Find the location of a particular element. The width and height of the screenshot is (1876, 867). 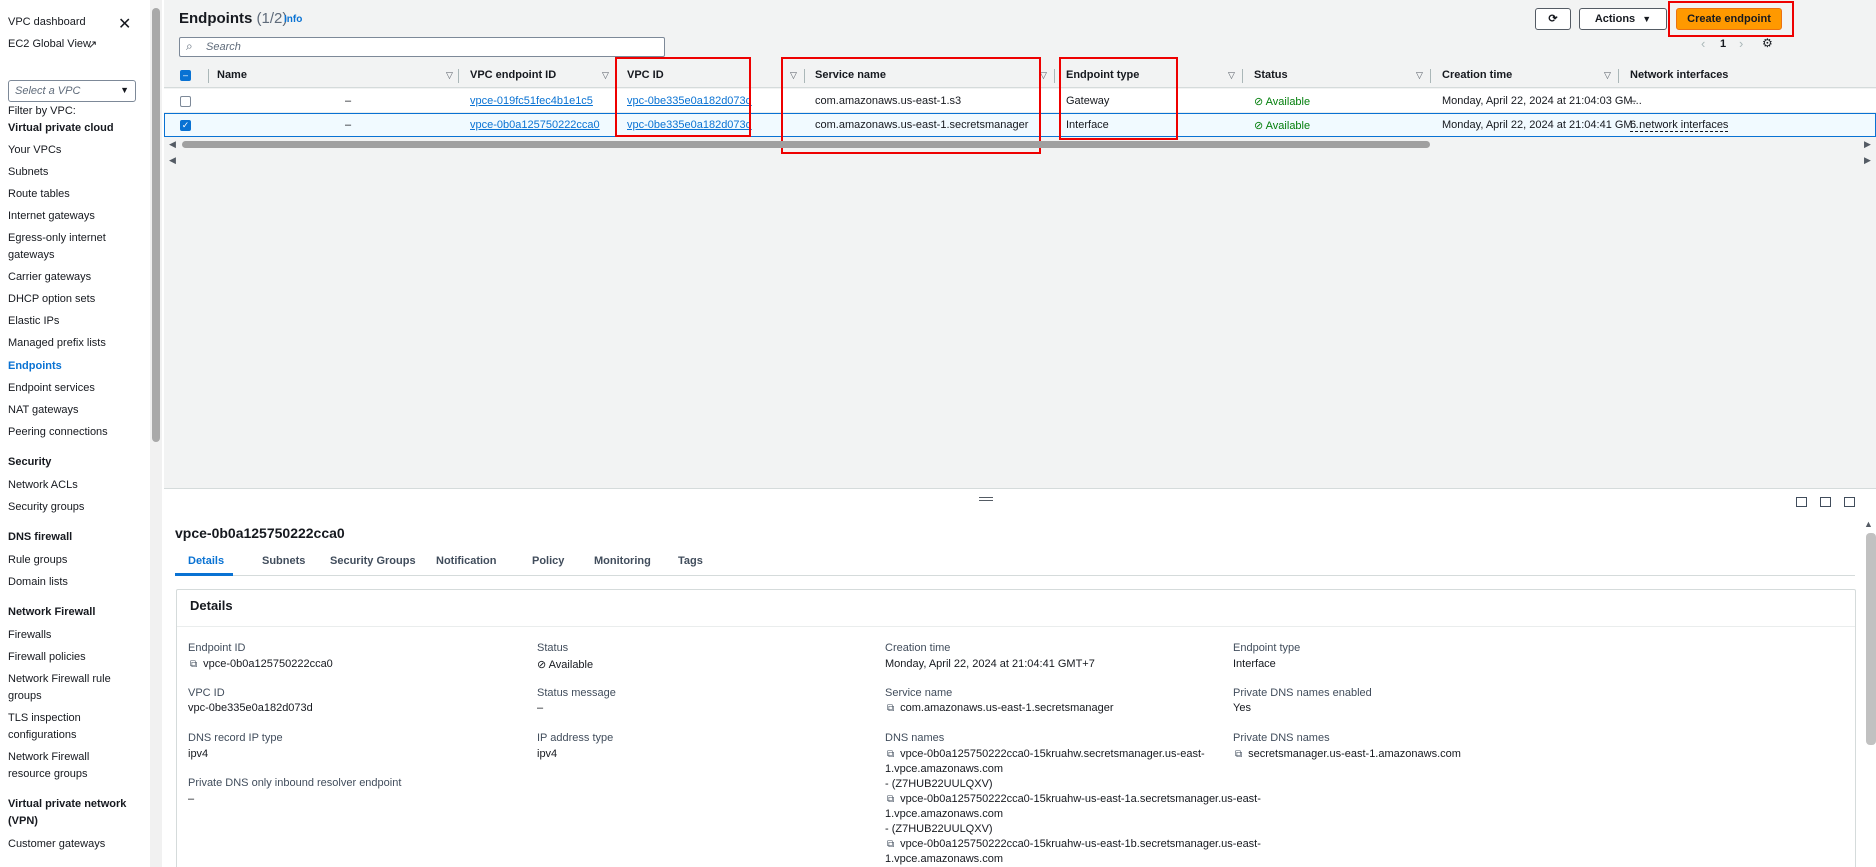

column-service-name: Service name is located at coordinates (850, 75).